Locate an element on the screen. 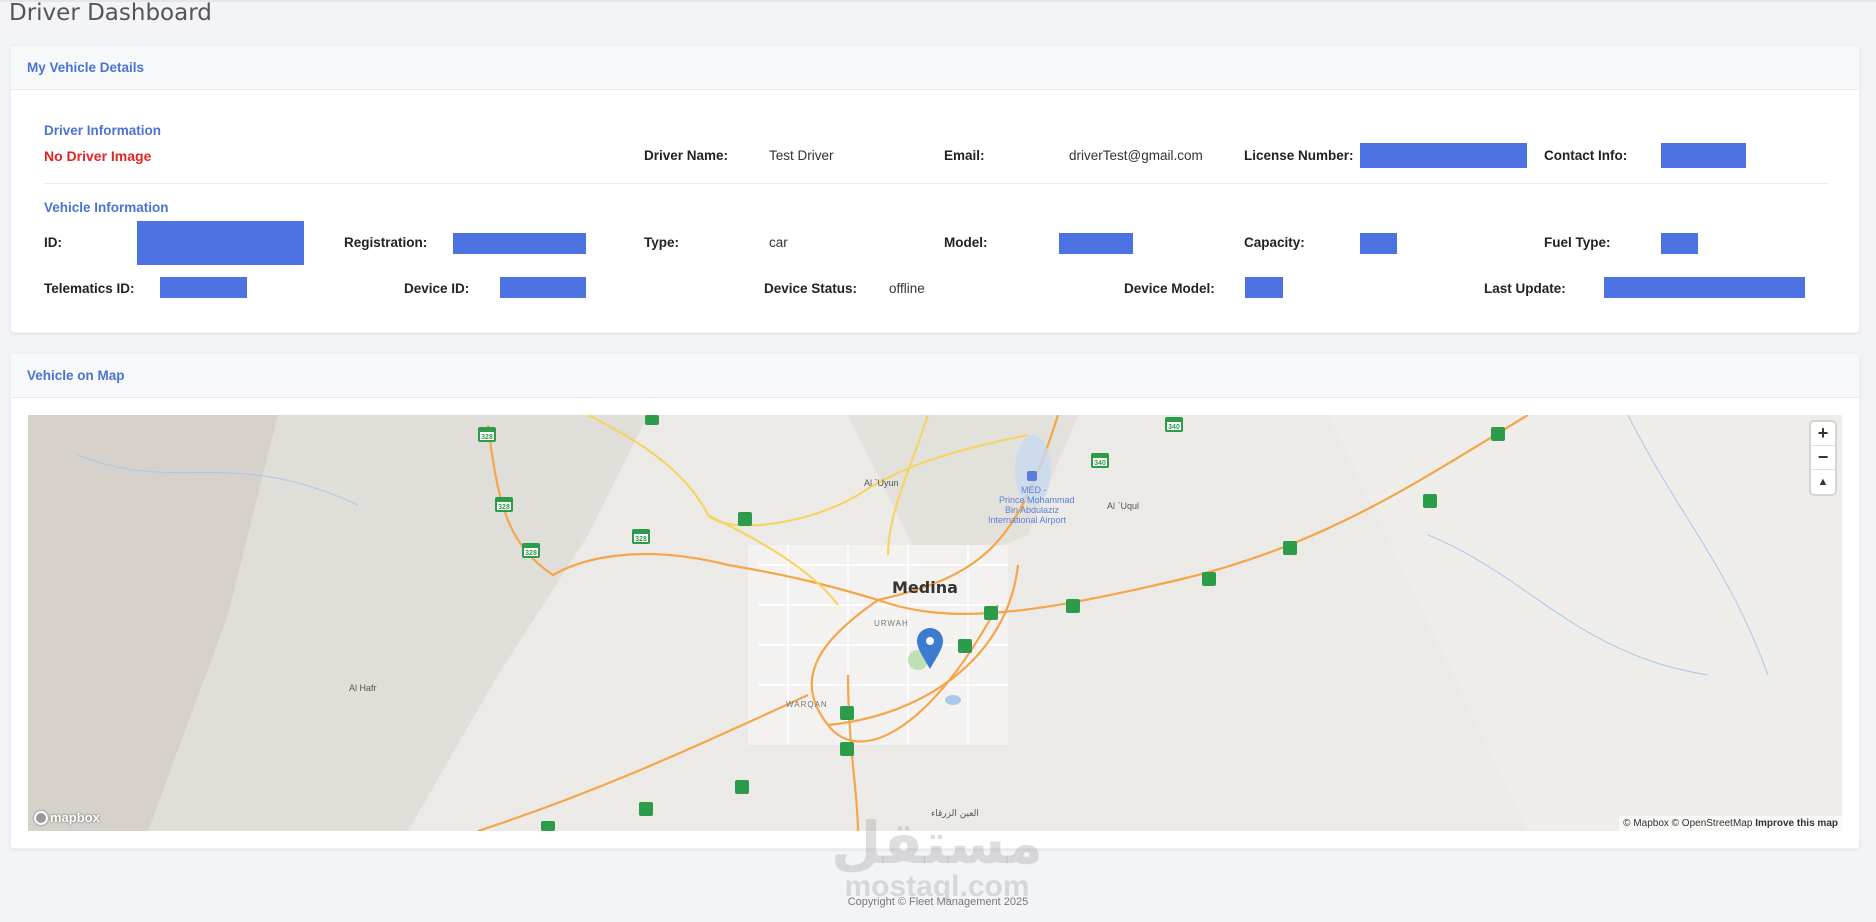 Image resolution: width=1876 pixels, height=922 pixels. watermark-arabic: مستقل is located at coordinates (937, 843).